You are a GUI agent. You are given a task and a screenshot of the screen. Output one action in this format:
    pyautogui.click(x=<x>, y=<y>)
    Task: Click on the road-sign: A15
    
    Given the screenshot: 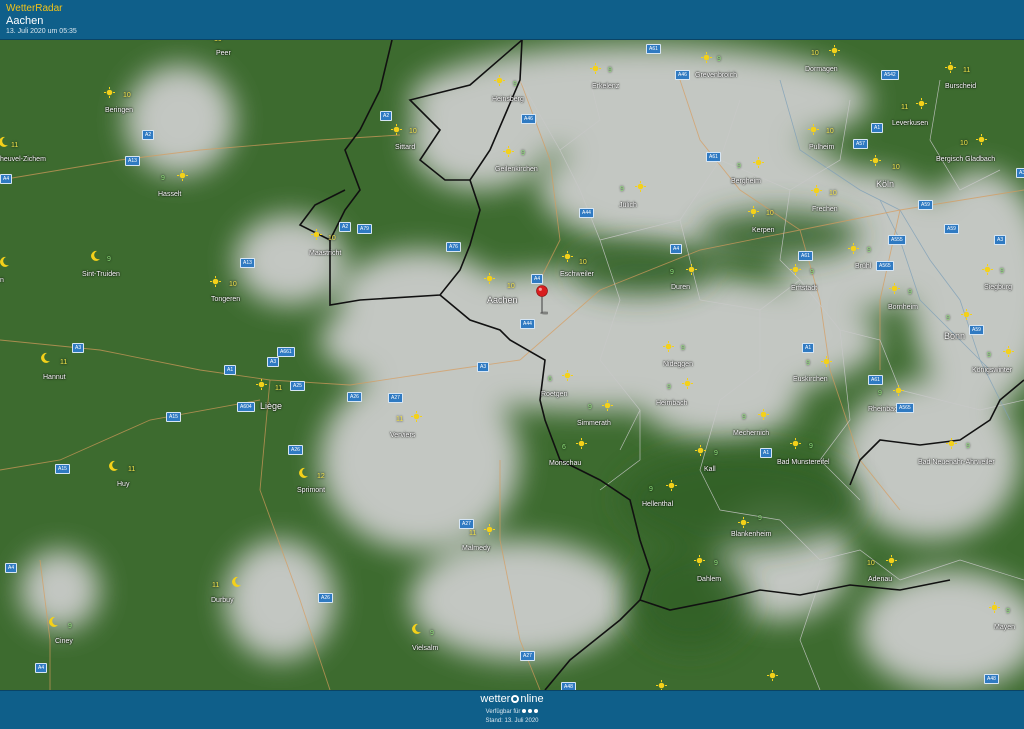 What is the action you would take?
    pyautogui.click(x=62, y=469)
    